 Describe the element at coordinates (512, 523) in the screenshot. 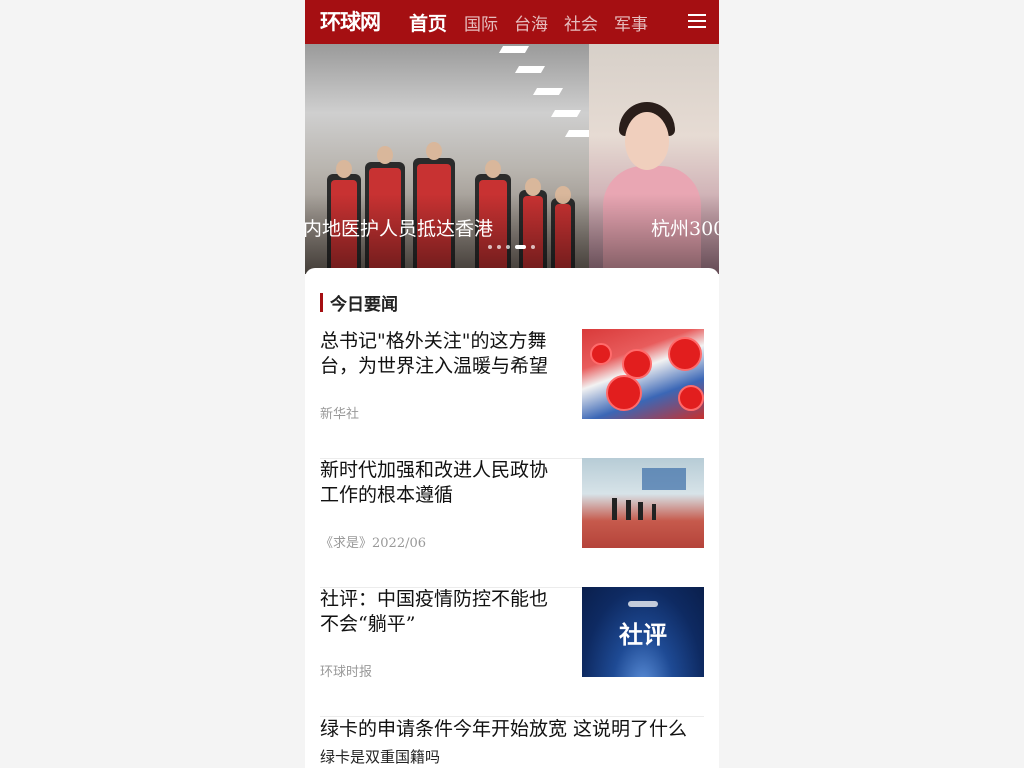

I see `news-item: 新时代加强和改进人民政协工作的根本遵循 《求是》2022/06` at that location.